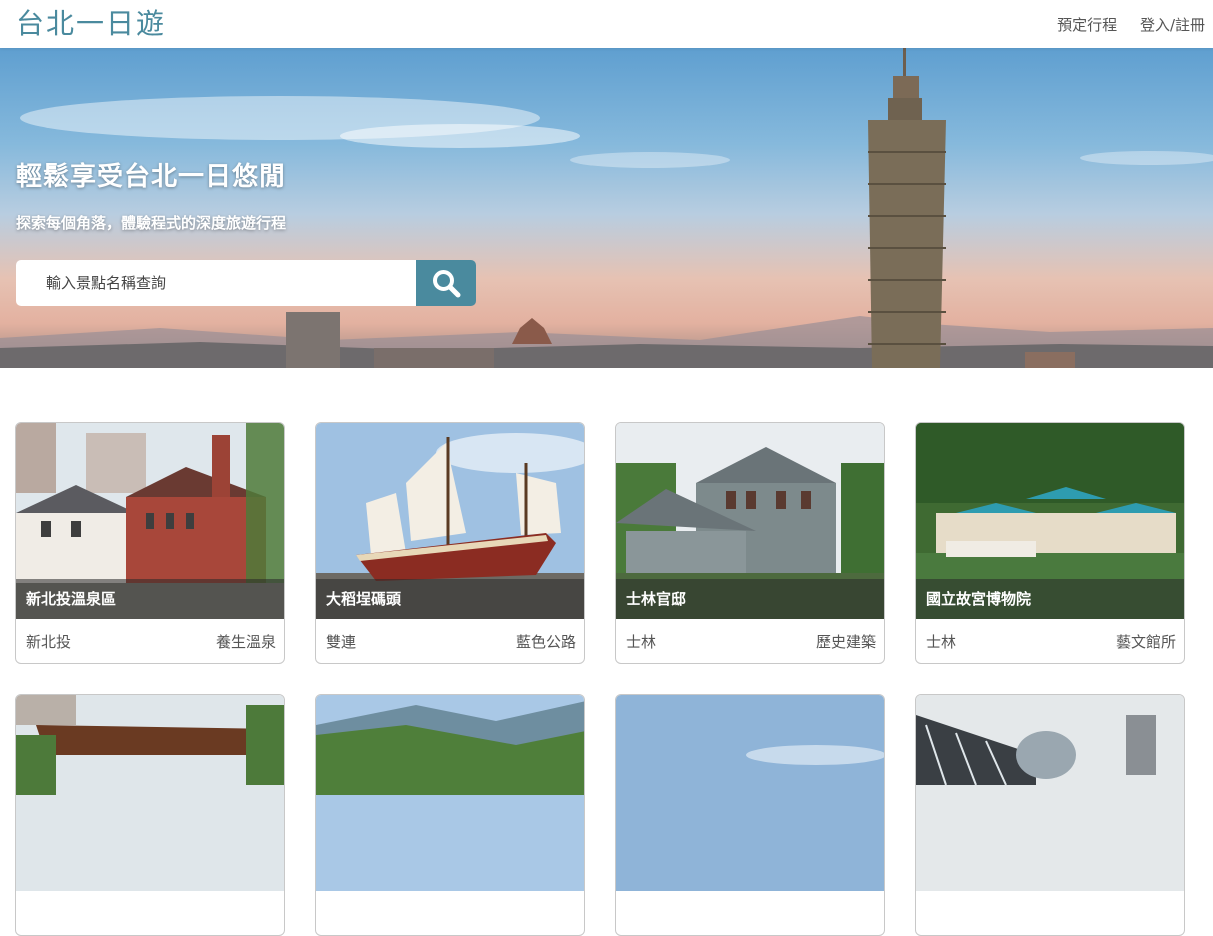 This screenshot has height=936, width=1213. Describe the element at coordinates (1145, 642) in the screenshot. I see `attraction-category: 藝文館所` at that location.